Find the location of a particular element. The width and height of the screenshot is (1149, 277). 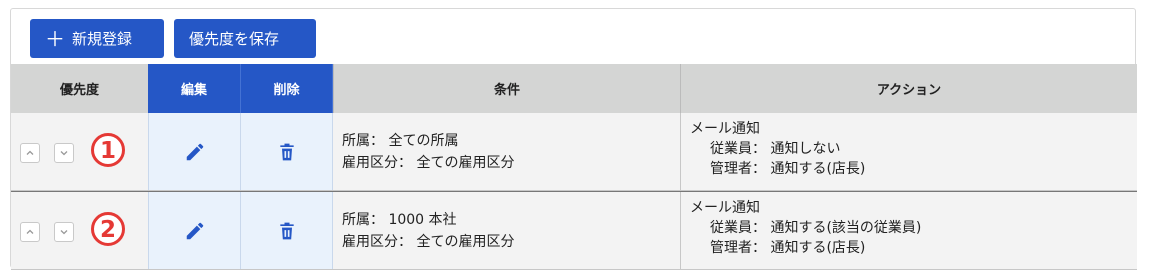

action-employee: 従業員： 通知する(該当の従業員) is located at coordinates (816, 228).